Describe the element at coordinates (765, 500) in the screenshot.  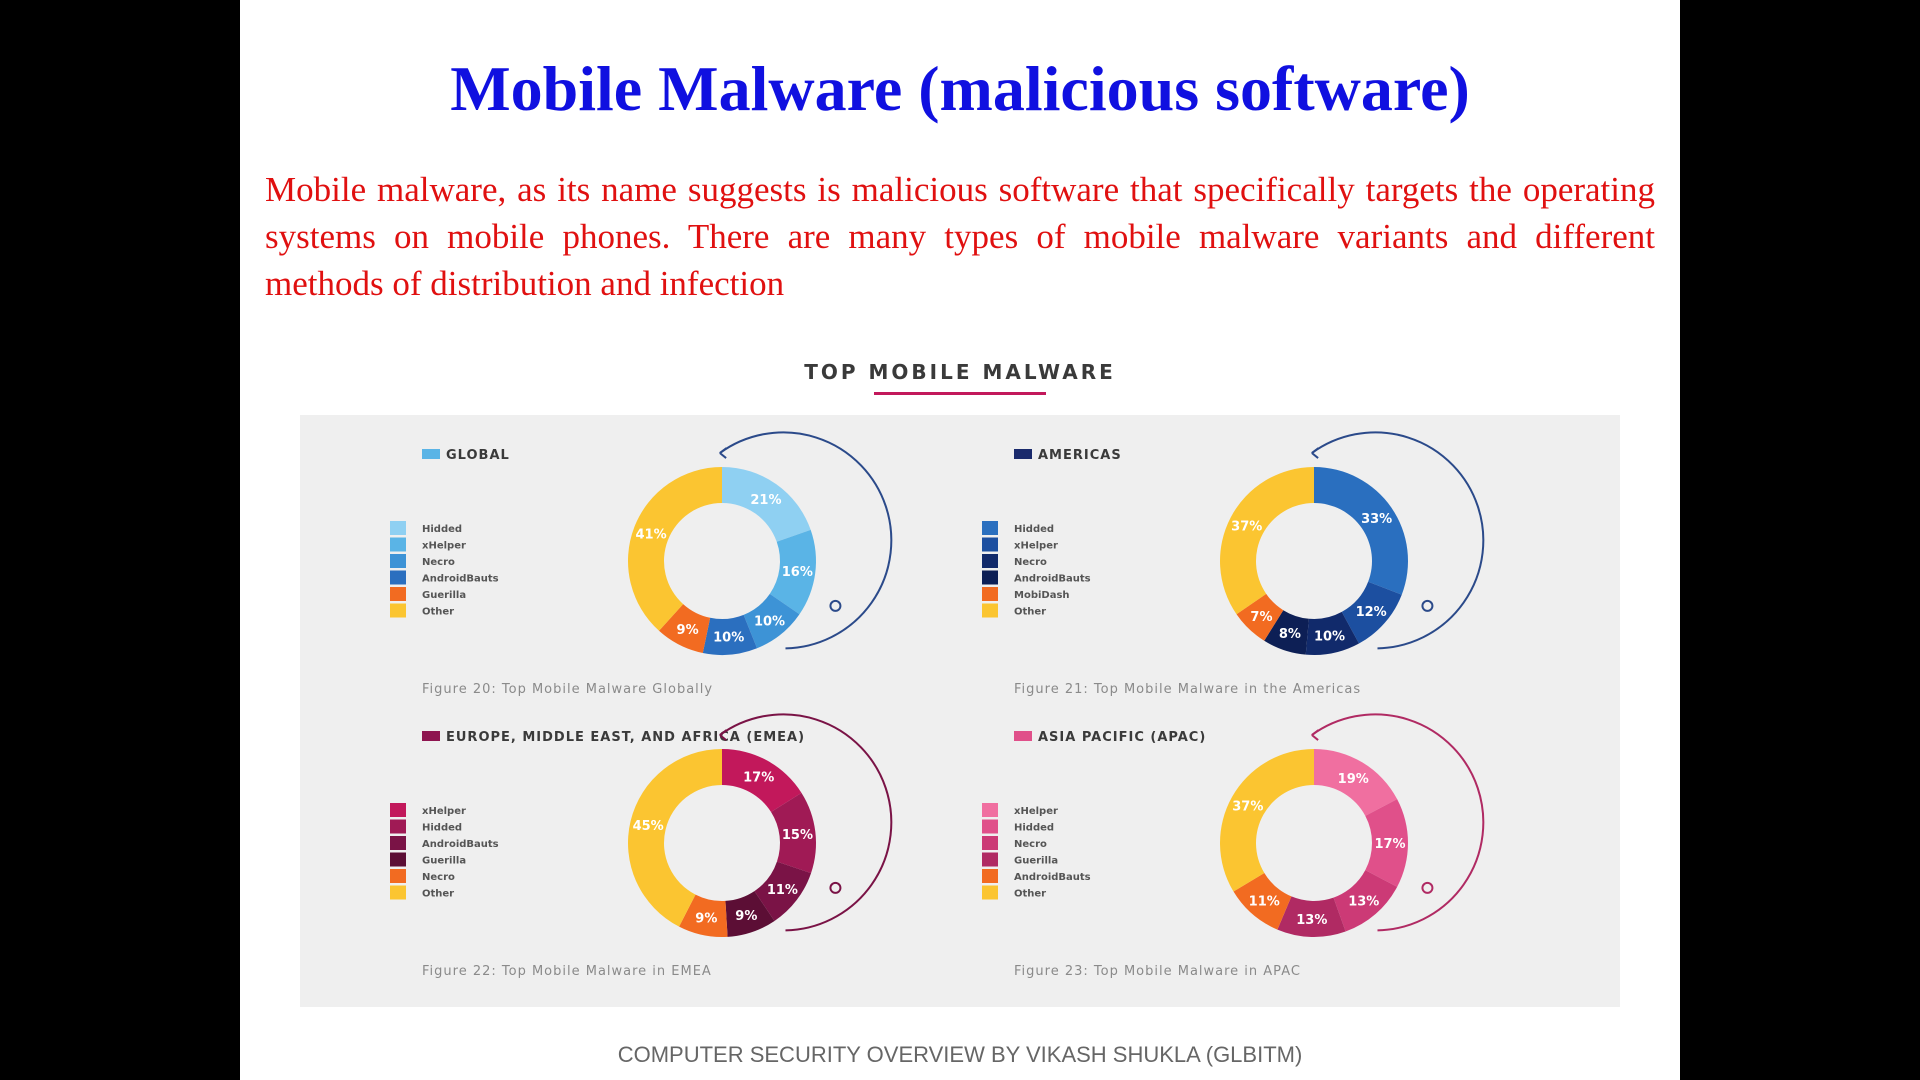
I see `slice-label-global-0: 21%` at that location.